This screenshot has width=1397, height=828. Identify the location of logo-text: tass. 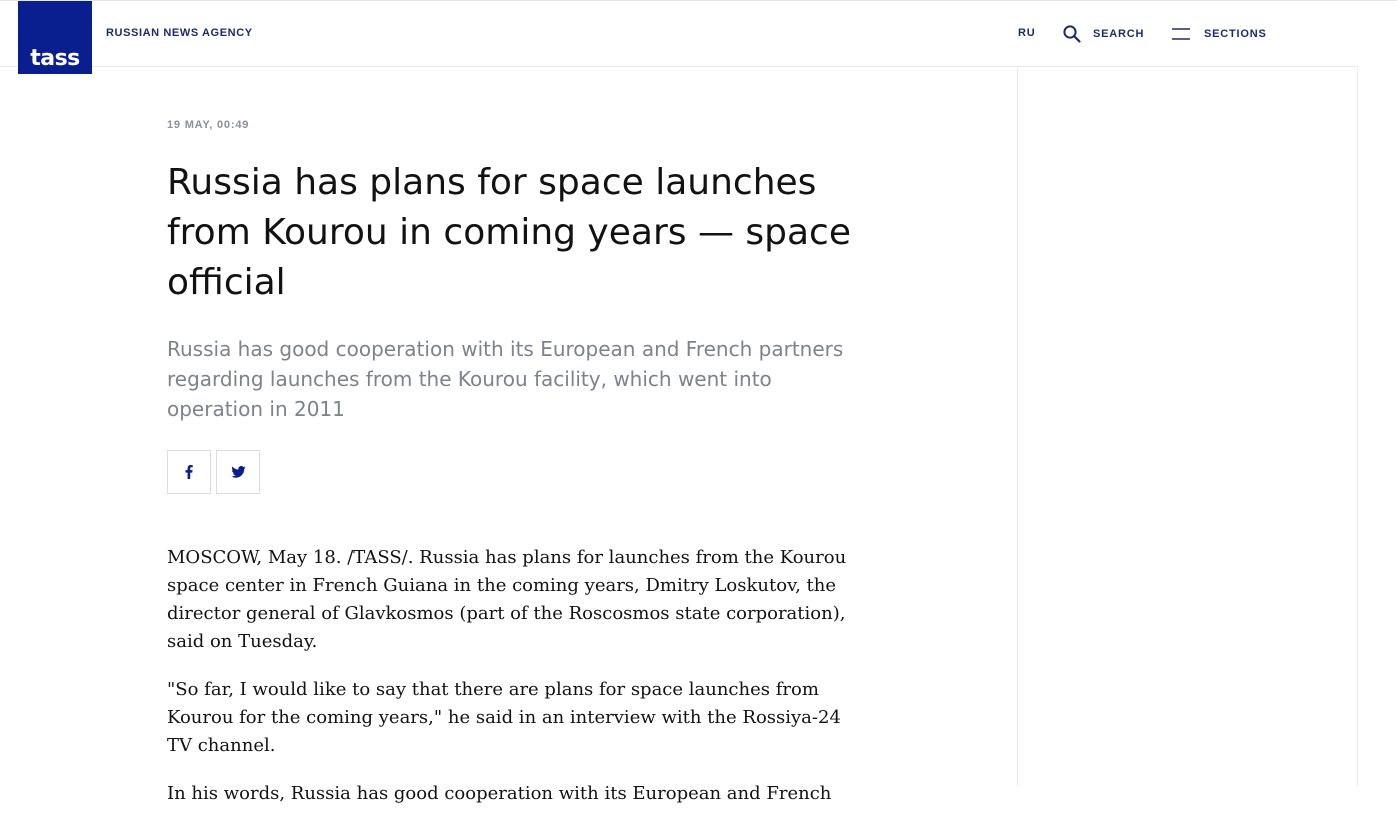
(55, 58).